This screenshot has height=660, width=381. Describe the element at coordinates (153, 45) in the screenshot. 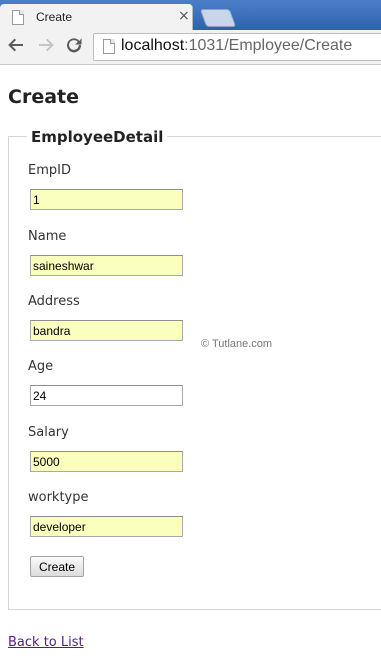

I see `url-host: localhost` at that location.